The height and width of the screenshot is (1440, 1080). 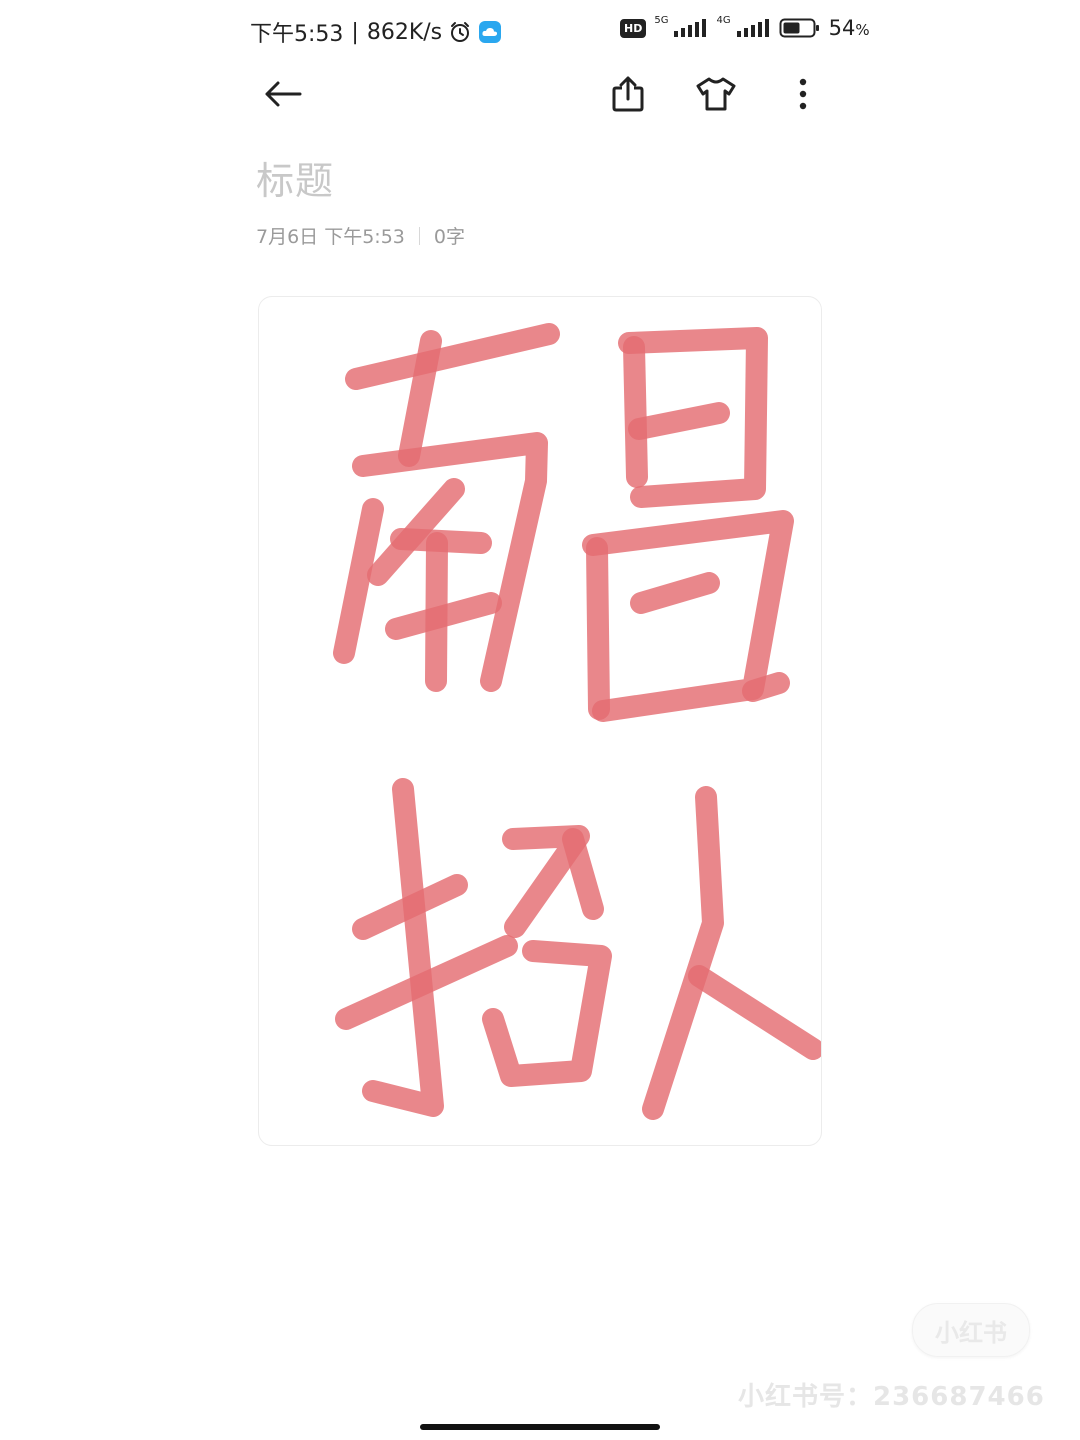 What do you see at coordinates (449, 237) in the screenshot?
I see `word-count: 0字` at bounding box center [449, 237].